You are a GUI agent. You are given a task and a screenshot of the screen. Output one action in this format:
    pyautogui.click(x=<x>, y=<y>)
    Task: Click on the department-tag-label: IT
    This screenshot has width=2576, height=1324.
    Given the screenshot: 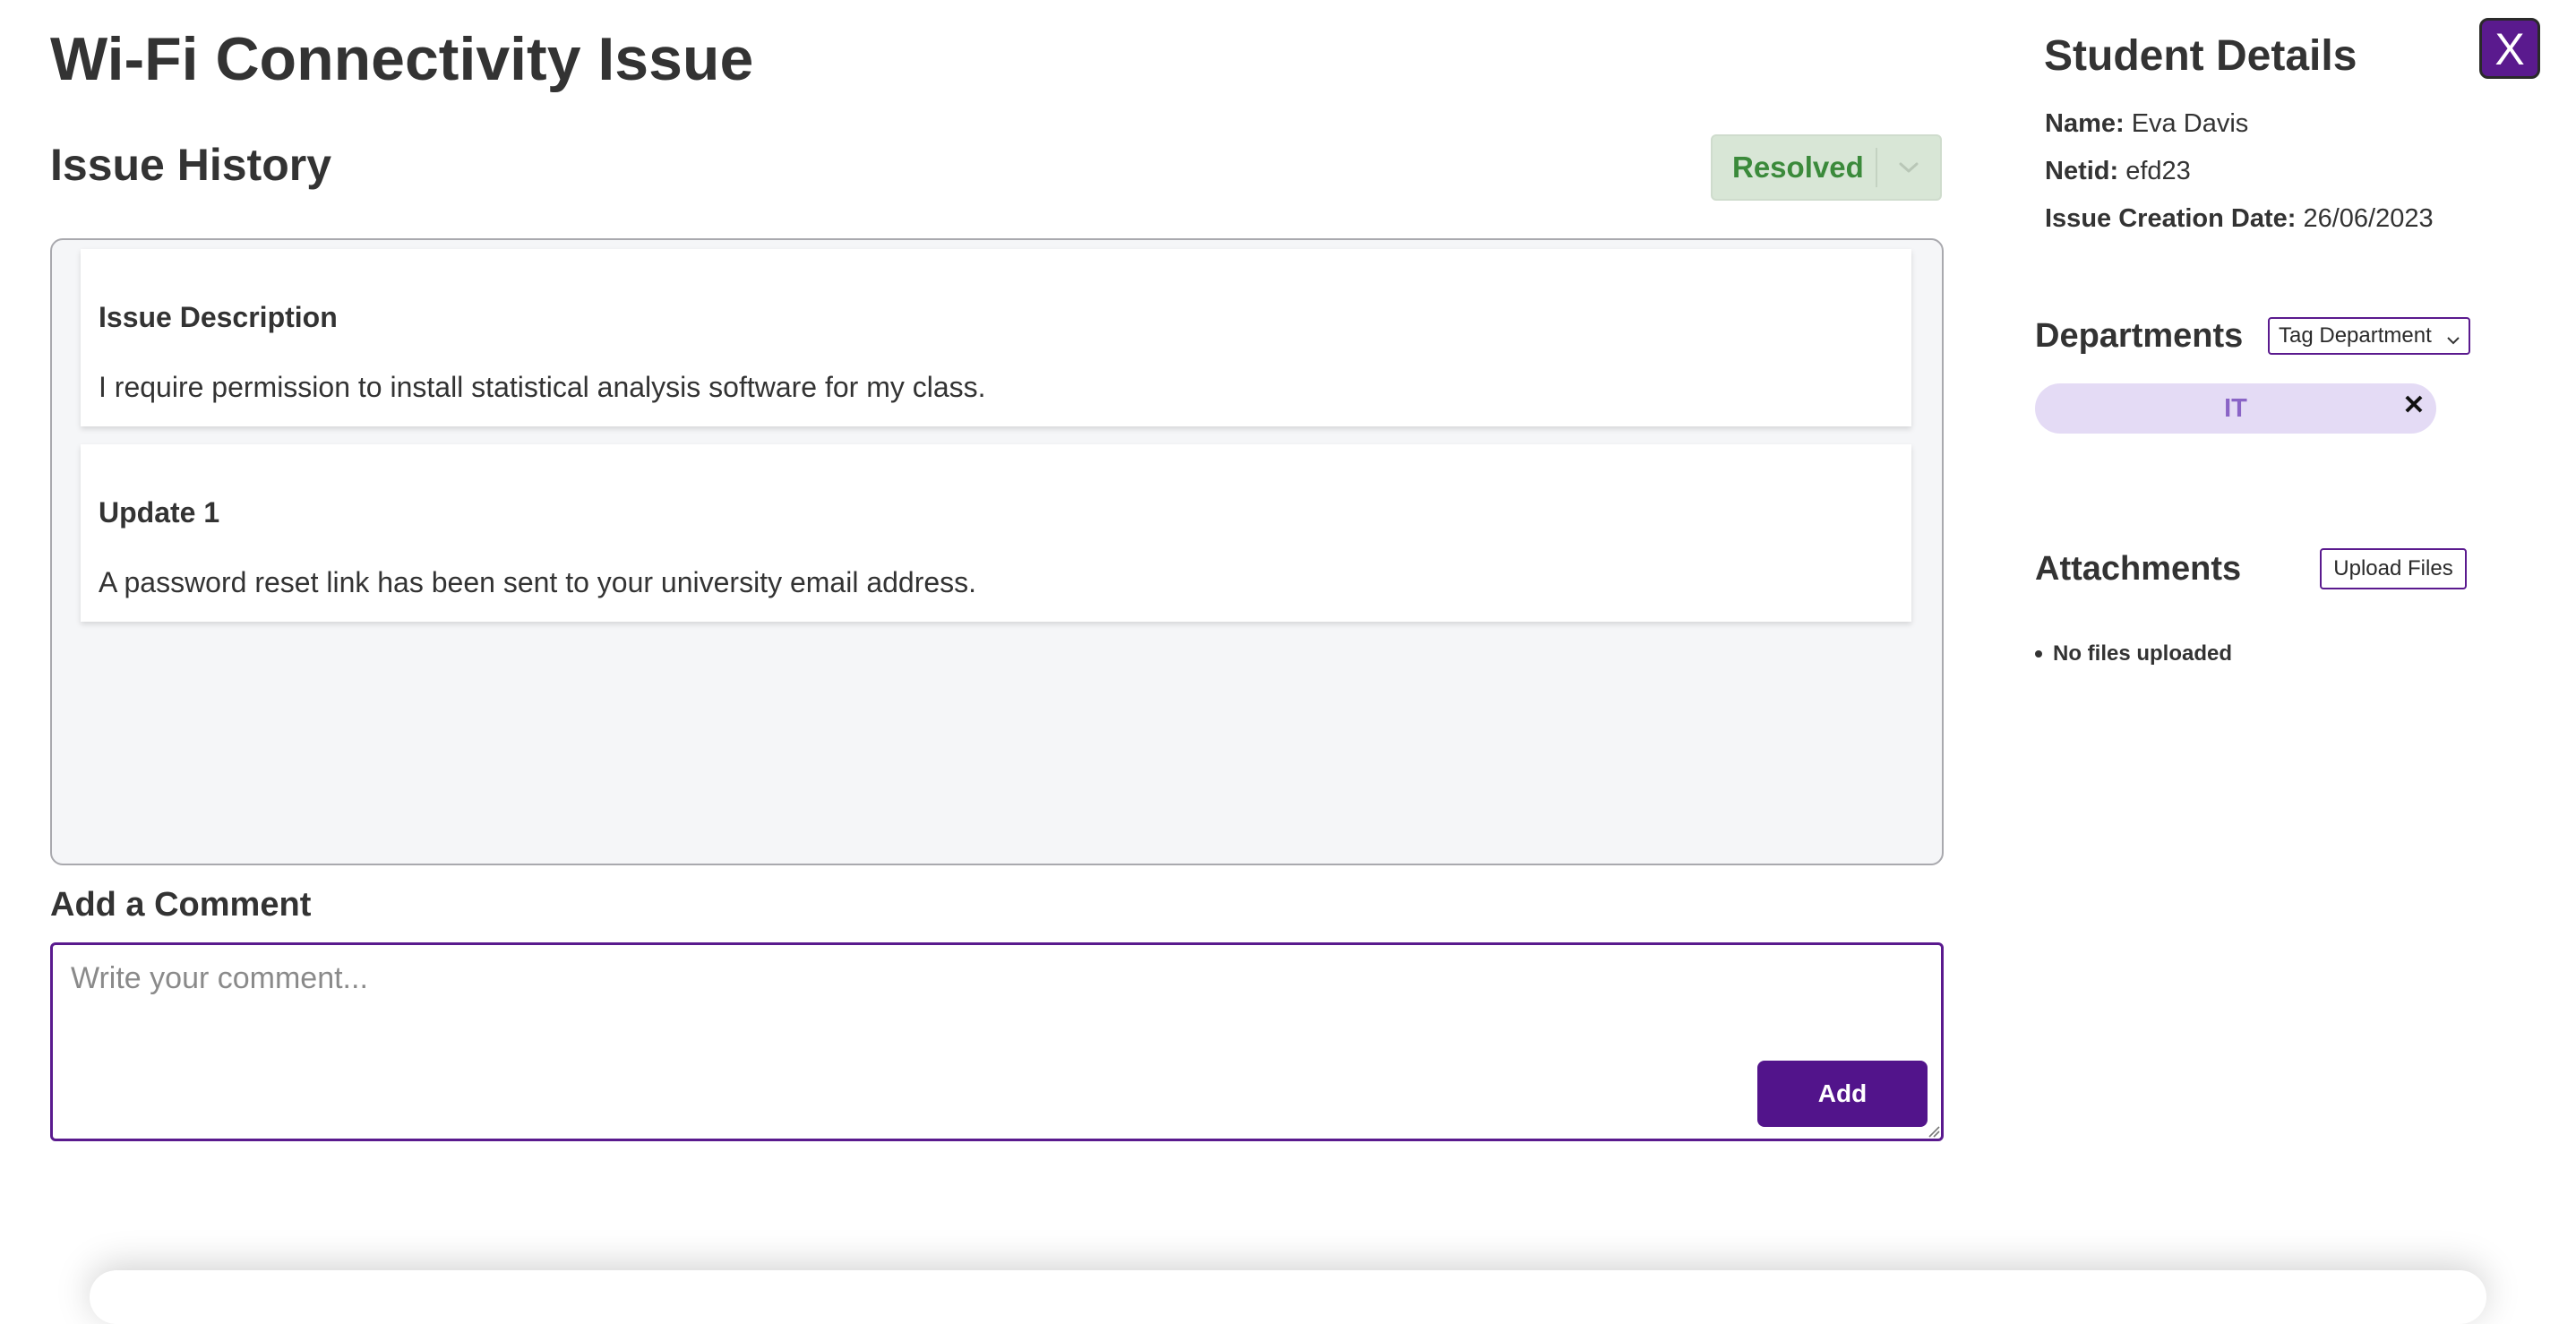 What is the action you would take?
    pyautogui.click(x=2235, y=408)
    